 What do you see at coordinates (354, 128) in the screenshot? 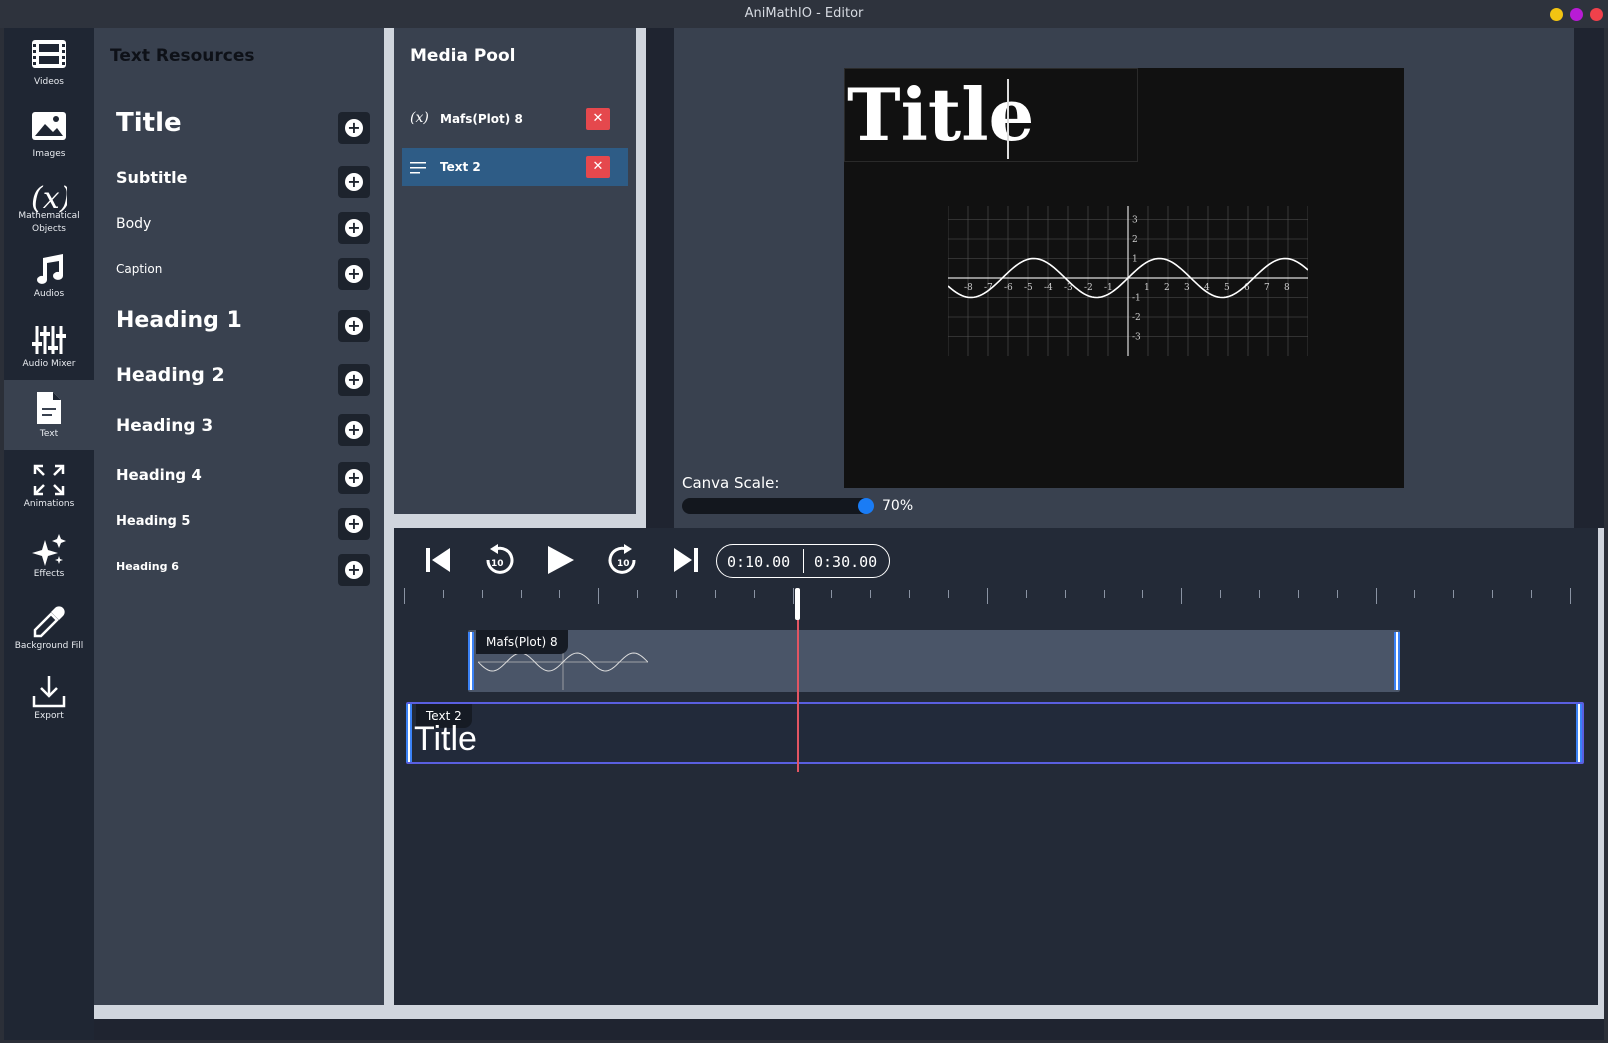
I see `add-title-button: +` at bounding box center [354, 128].